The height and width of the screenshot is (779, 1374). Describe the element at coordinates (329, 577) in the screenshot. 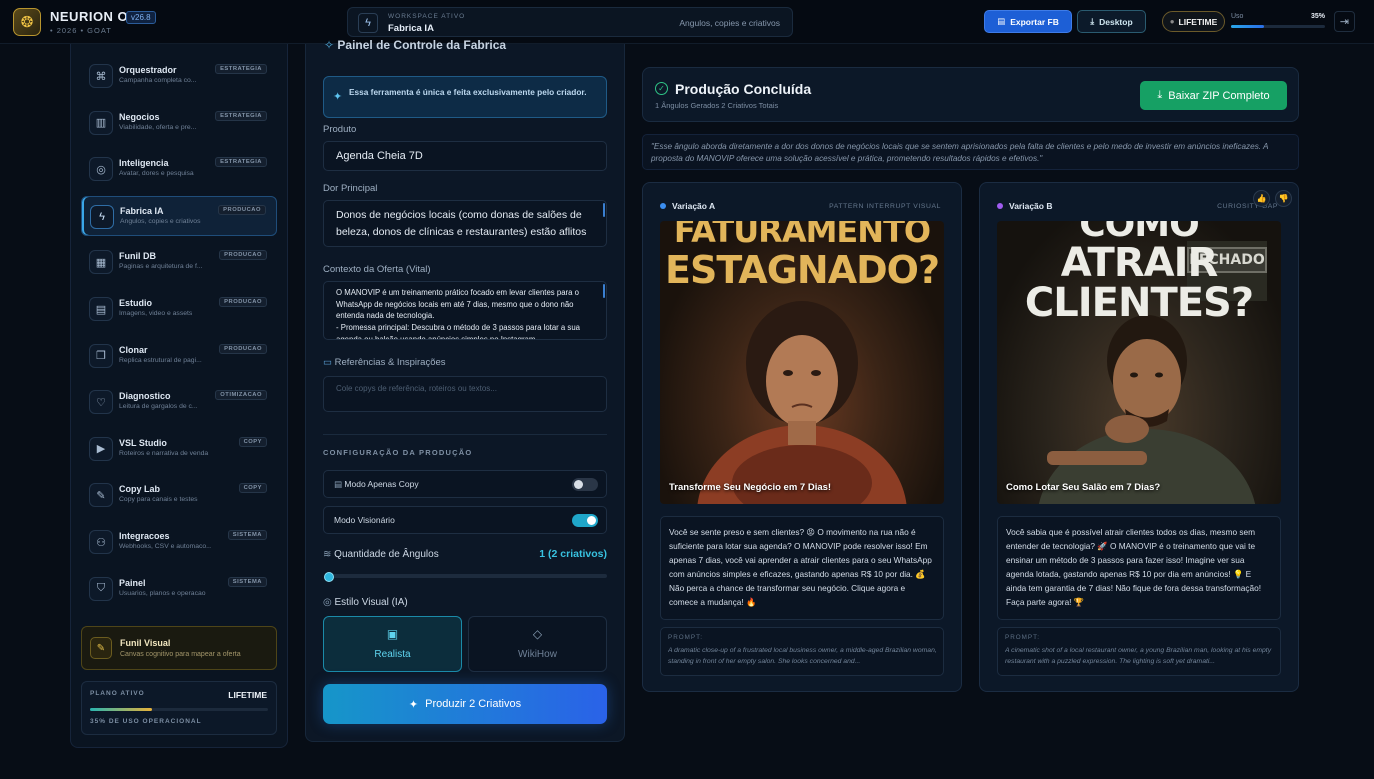

I see `quantity-slider-handle` at that location.